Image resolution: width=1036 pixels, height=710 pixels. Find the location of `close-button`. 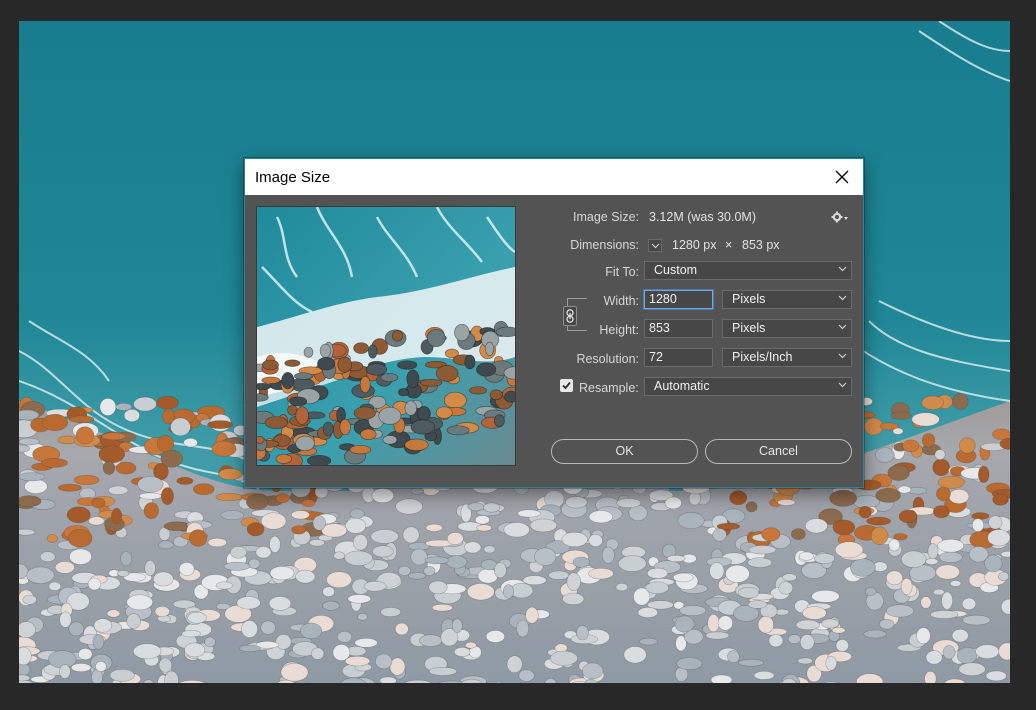

close-button is located at coordinates (842, 177).